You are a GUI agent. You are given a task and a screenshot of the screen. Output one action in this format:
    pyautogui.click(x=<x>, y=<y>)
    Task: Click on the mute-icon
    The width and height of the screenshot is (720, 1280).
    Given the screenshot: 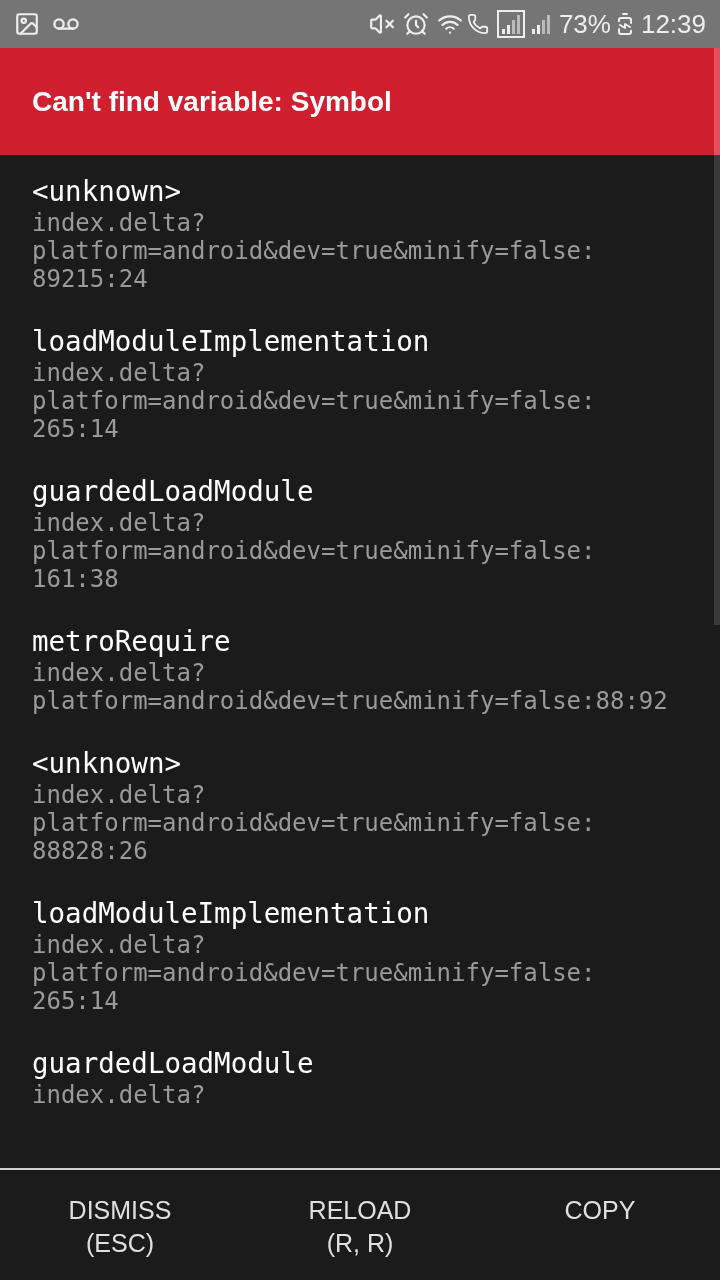 What is the action you would take?
    pyautogui.click(x=381, y=24)
    